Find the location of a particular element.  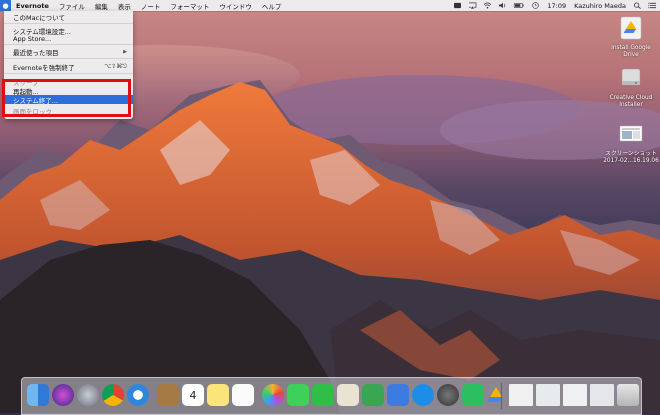

numbers-icon is located at coordinates (373, 395).